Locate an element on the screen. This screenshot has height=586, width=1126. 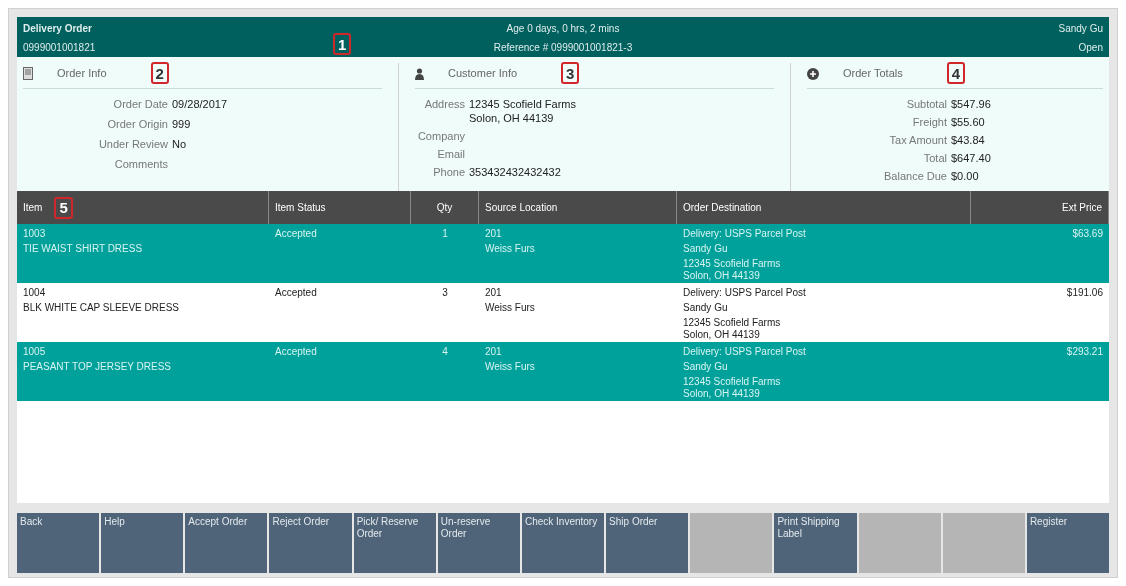
action-button: Reject Order is located at coordinates (310, 543).